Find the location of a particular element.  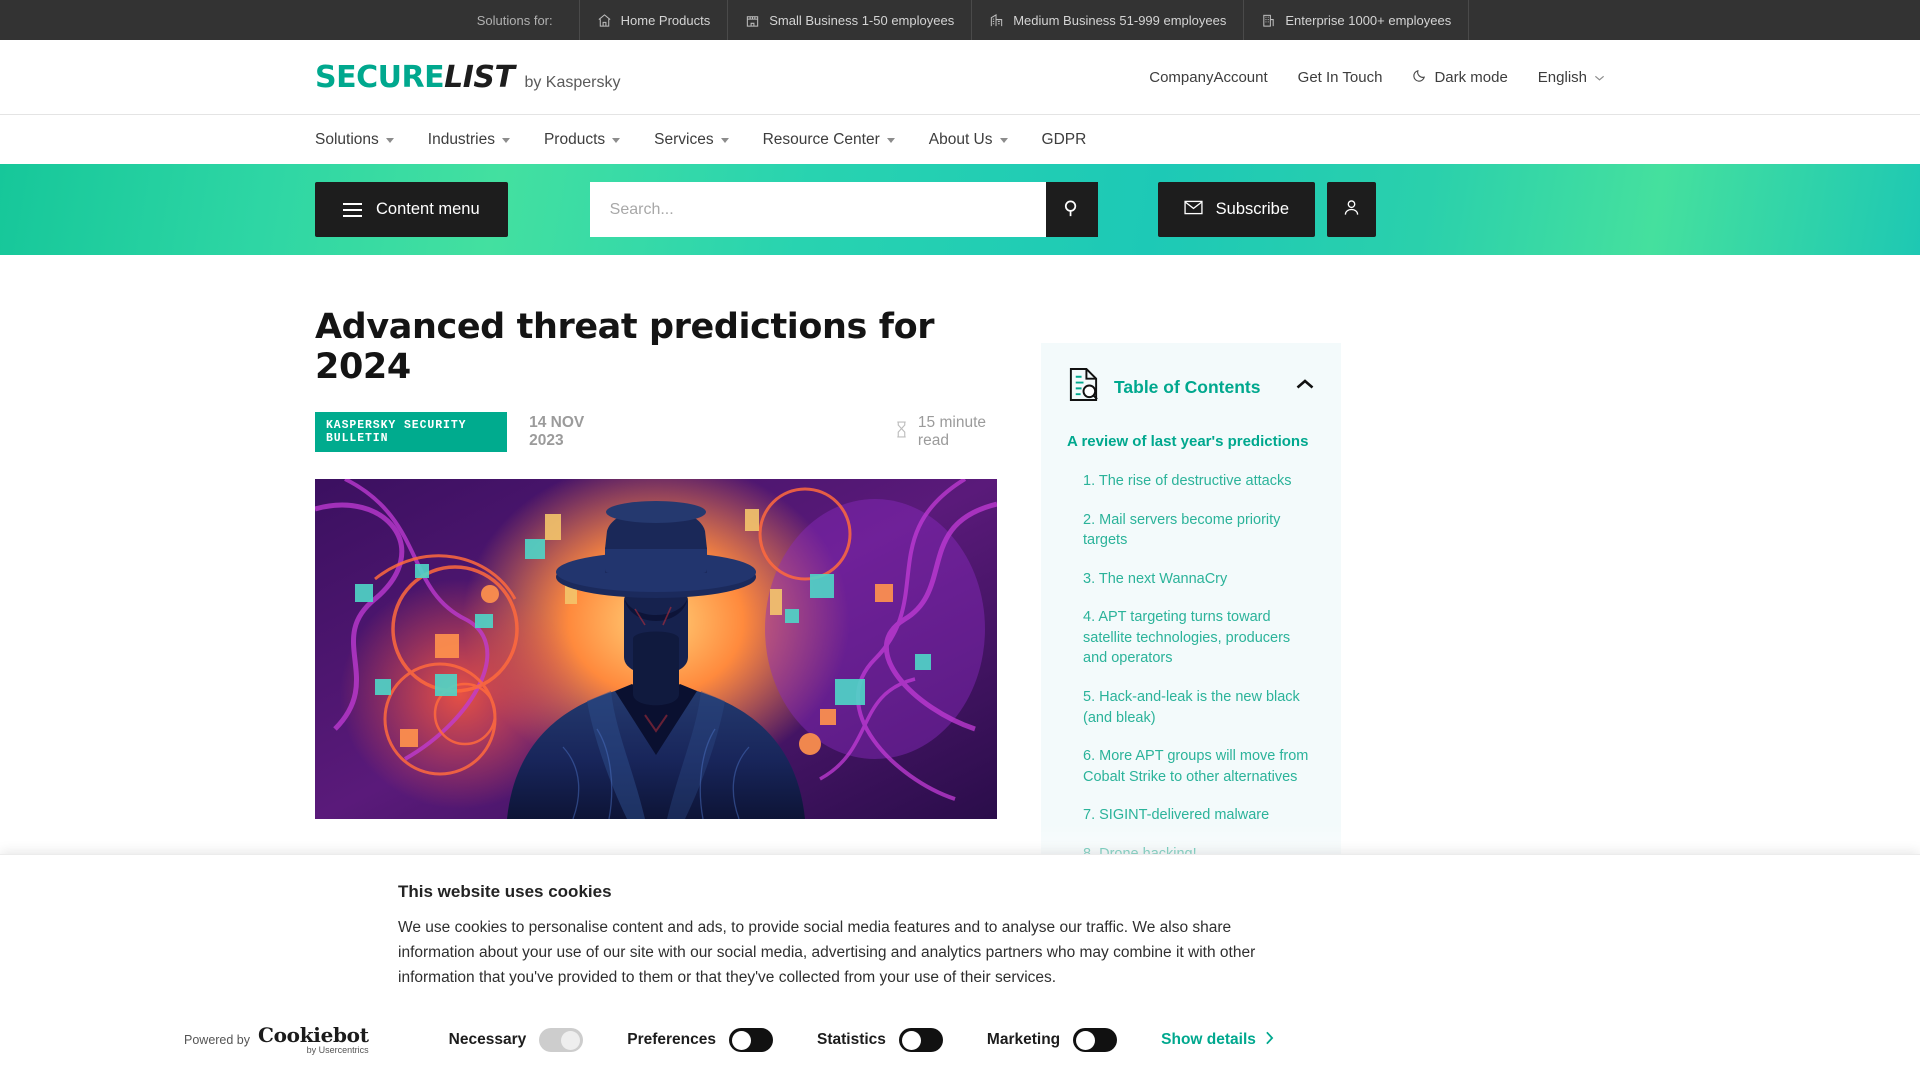

nav-item-solutions: Solutions is located at coordinates (354, 140).